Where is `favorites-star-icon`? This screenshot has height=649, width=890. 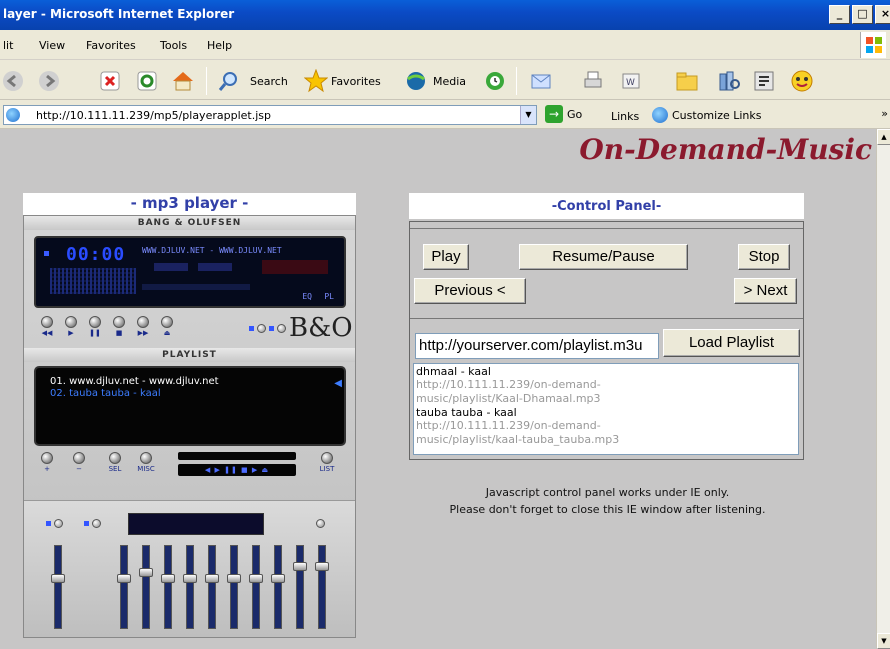
favorites-star-icon is located at coordinates (316, 81).